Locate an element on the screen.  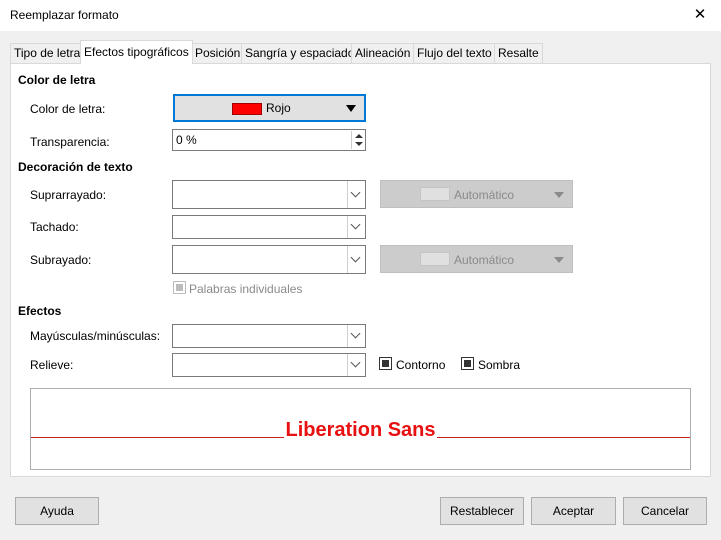
font-color-value: Rojo is located at coordinates (278, 108).